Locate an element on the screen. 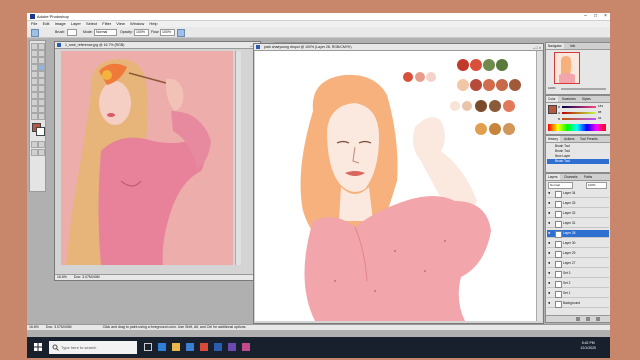 This screenshot has height=360, width=640. history-brush-icon is located at coordinates (41, 74).